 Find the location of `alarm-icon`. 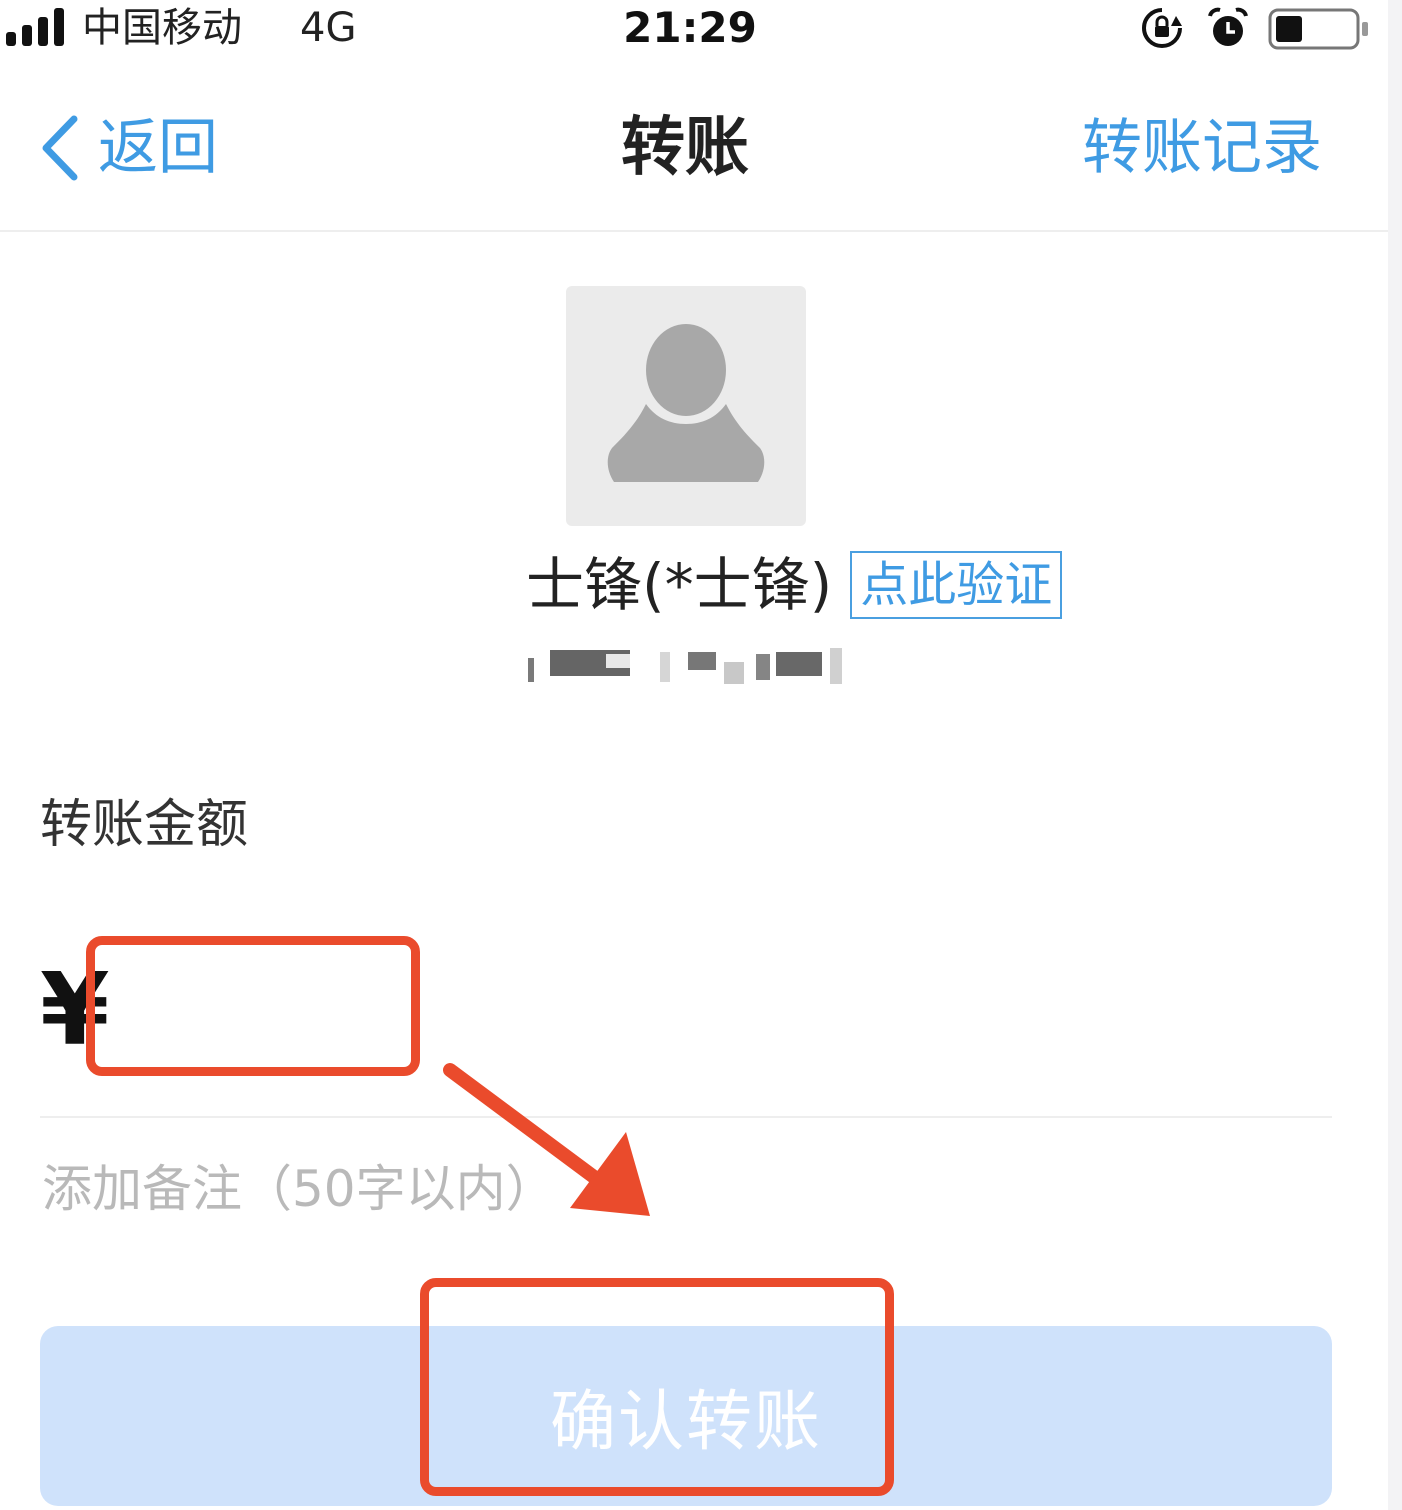

alarm-icon is located at coordinates (1228, 26).